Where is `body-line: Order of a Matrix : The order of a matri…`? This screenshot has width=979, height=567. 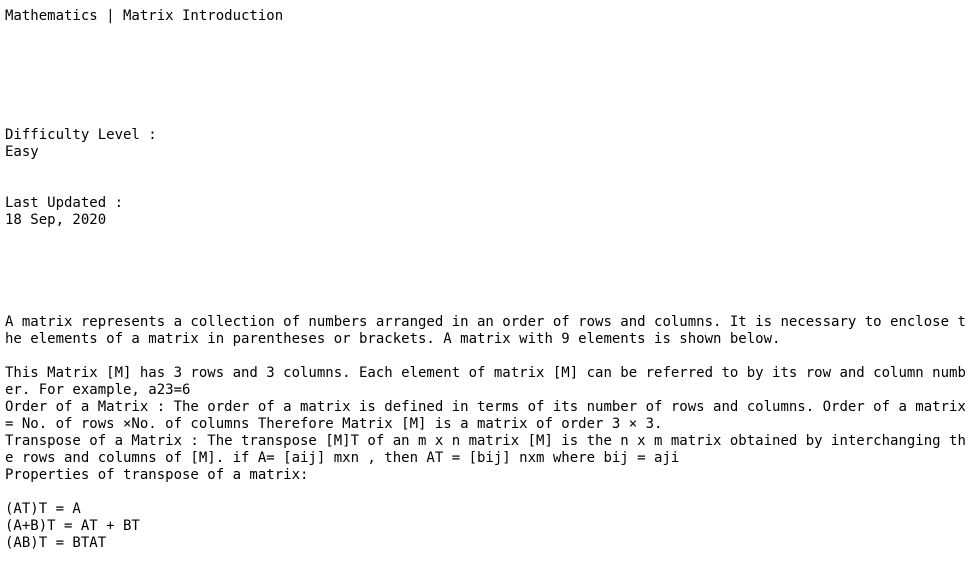 body-line: Order of a Matrix : The order of a matri… is located at coordinates (485, 407).